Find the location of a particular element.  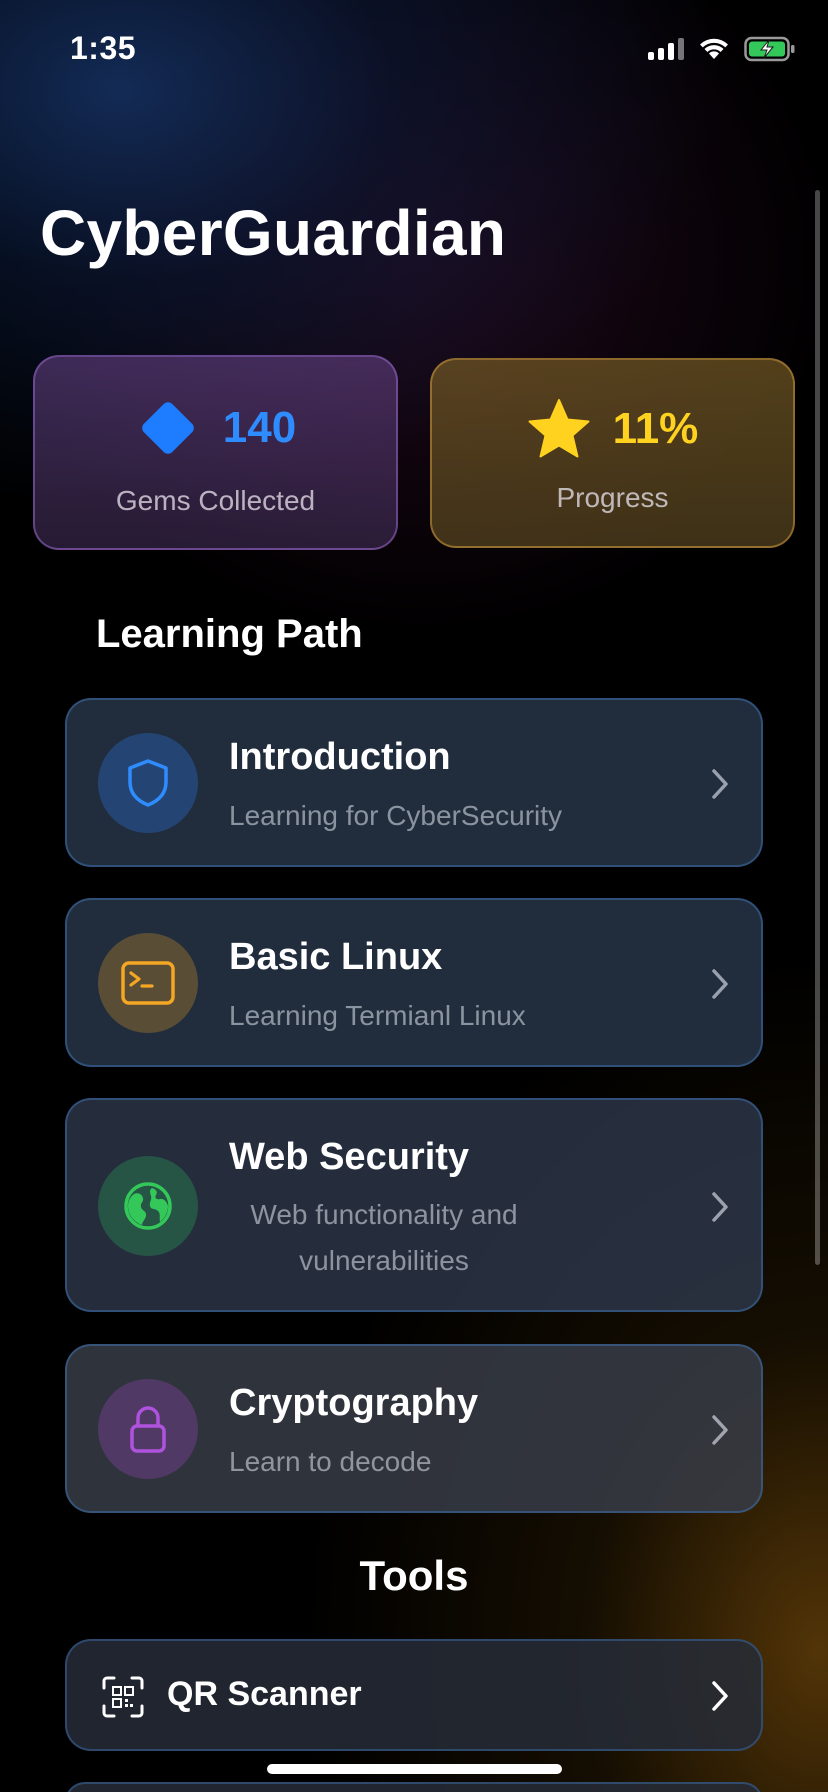

wifi-icon is located at coordinates (714, 48).